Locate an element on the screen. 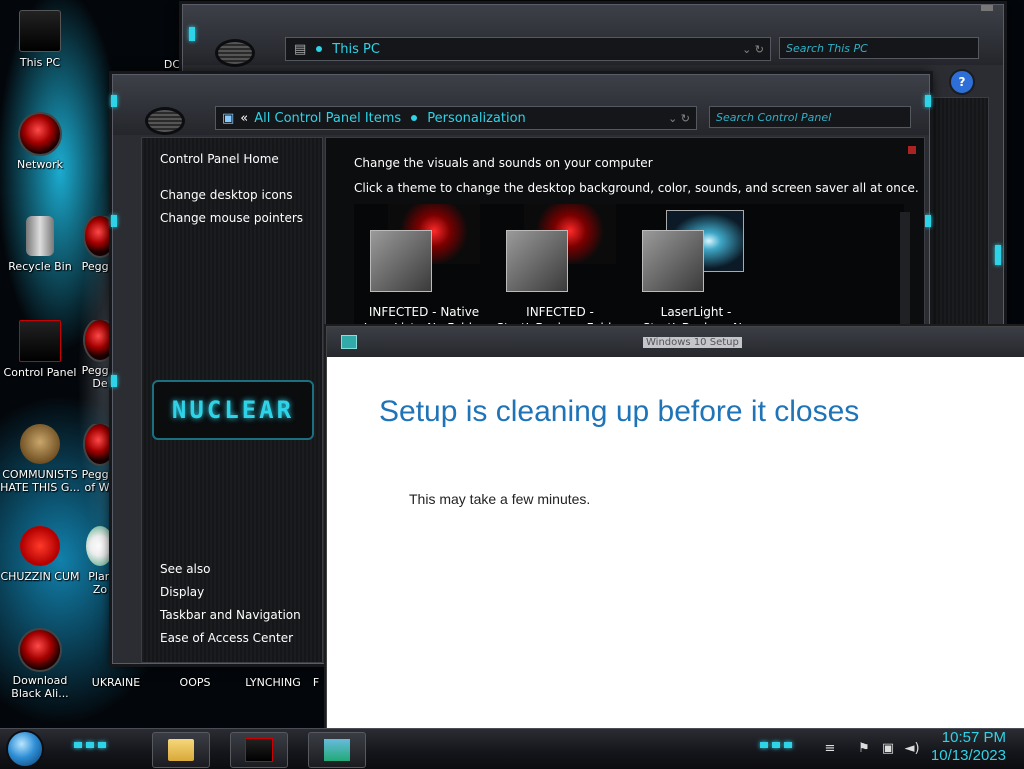  setup-icon is located at coordinates (337, 750).